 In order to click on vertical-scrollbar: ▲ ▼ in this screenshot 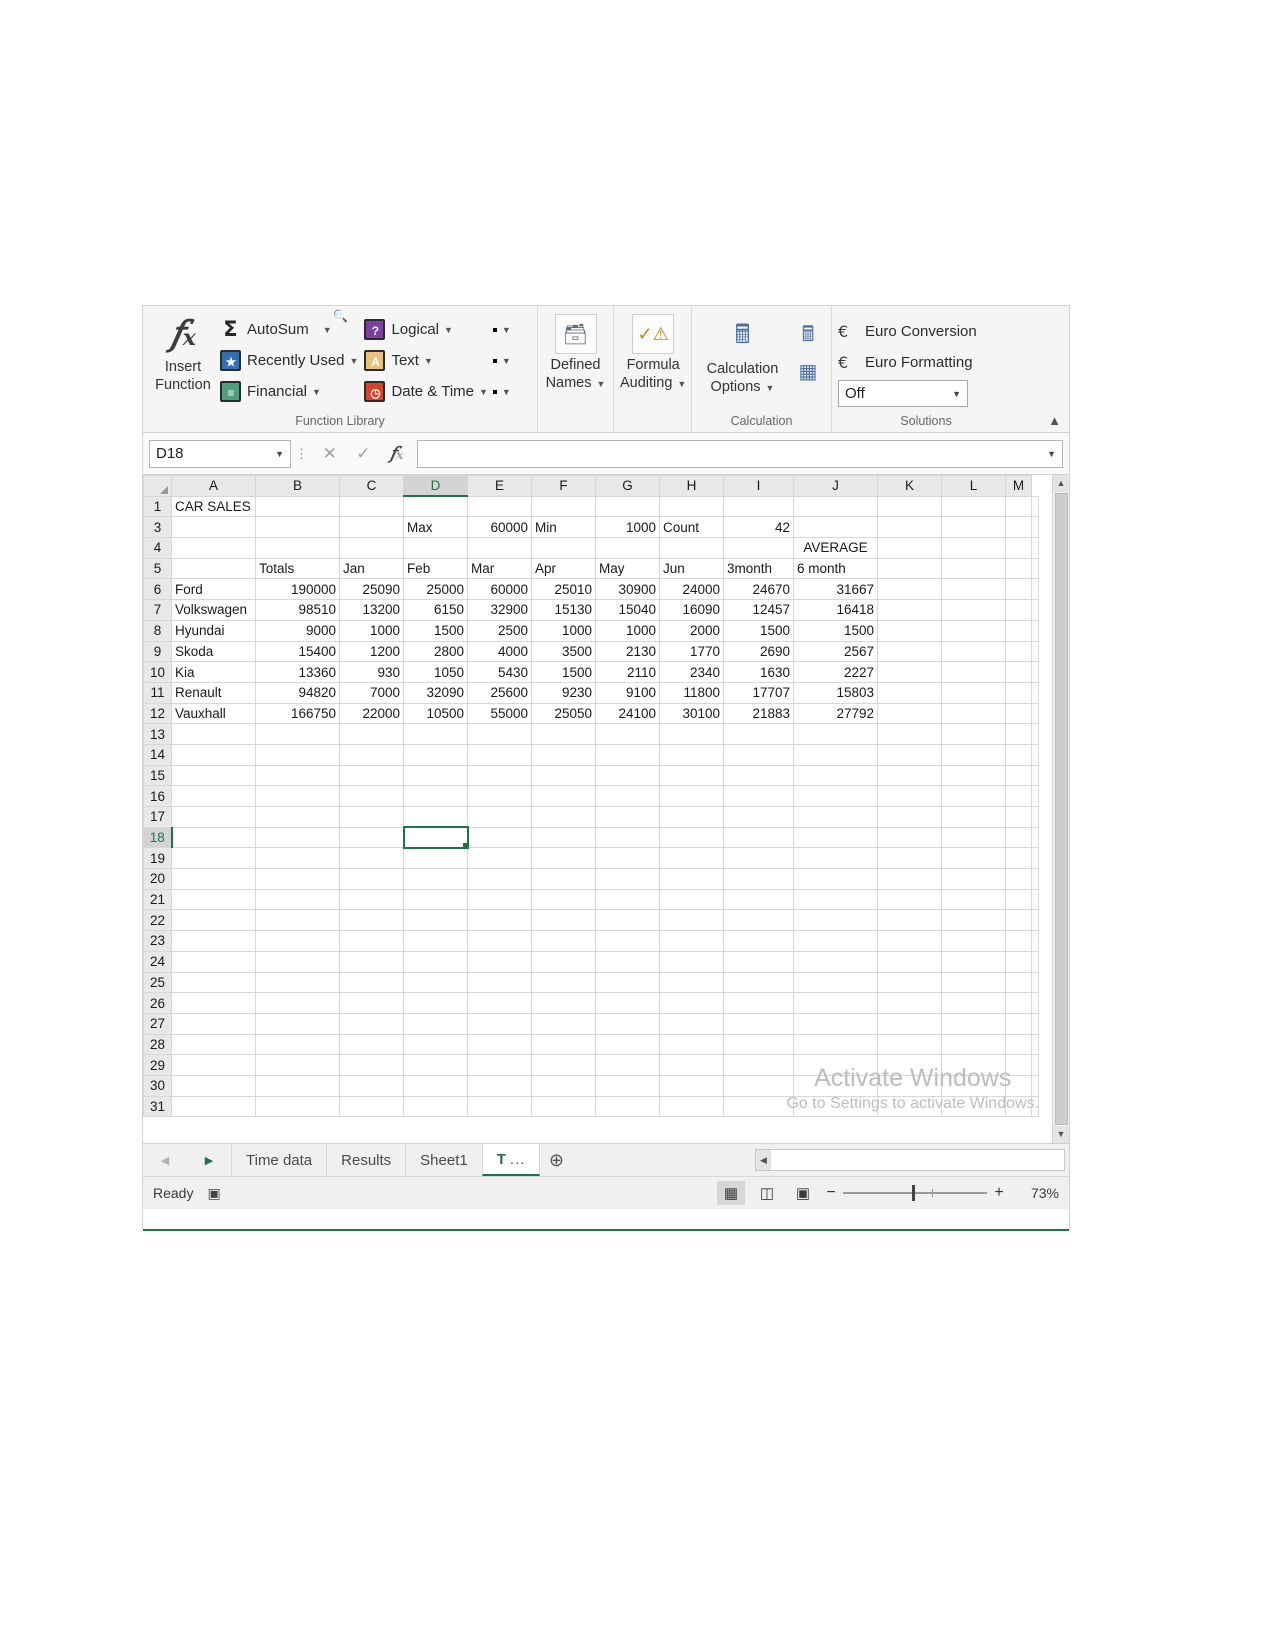, I will do `click(1060, 809)`.